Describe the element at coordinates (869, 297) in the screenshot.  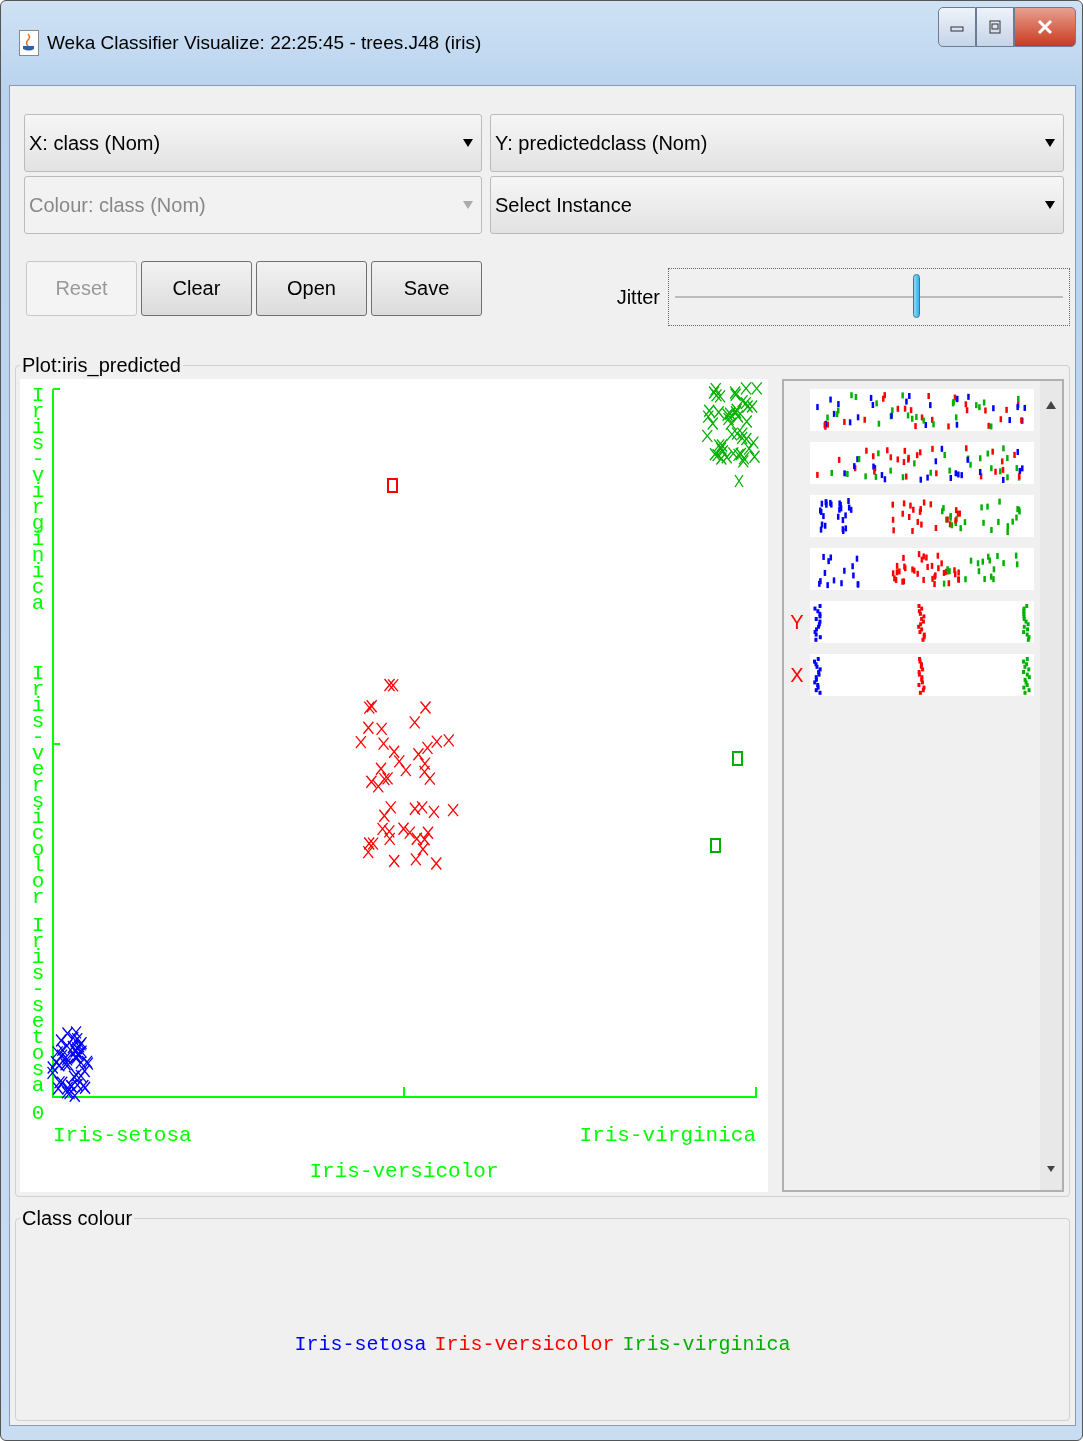
I see `jitter-slider` at that location.